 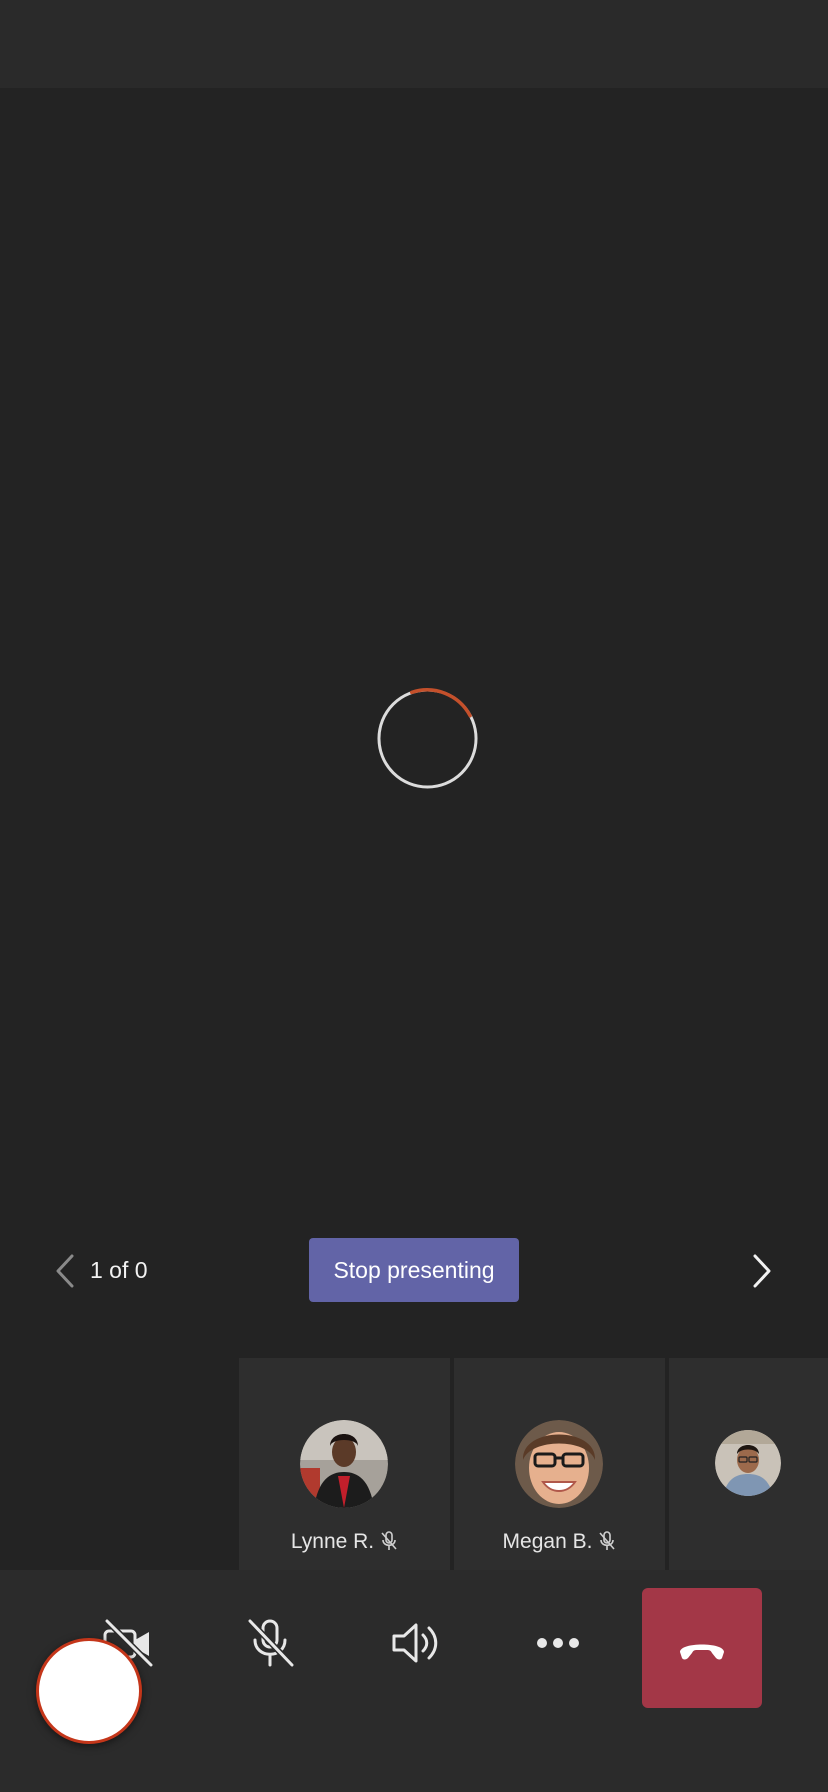 I want to click on speaker-icon, so click(x=415, y=1643).